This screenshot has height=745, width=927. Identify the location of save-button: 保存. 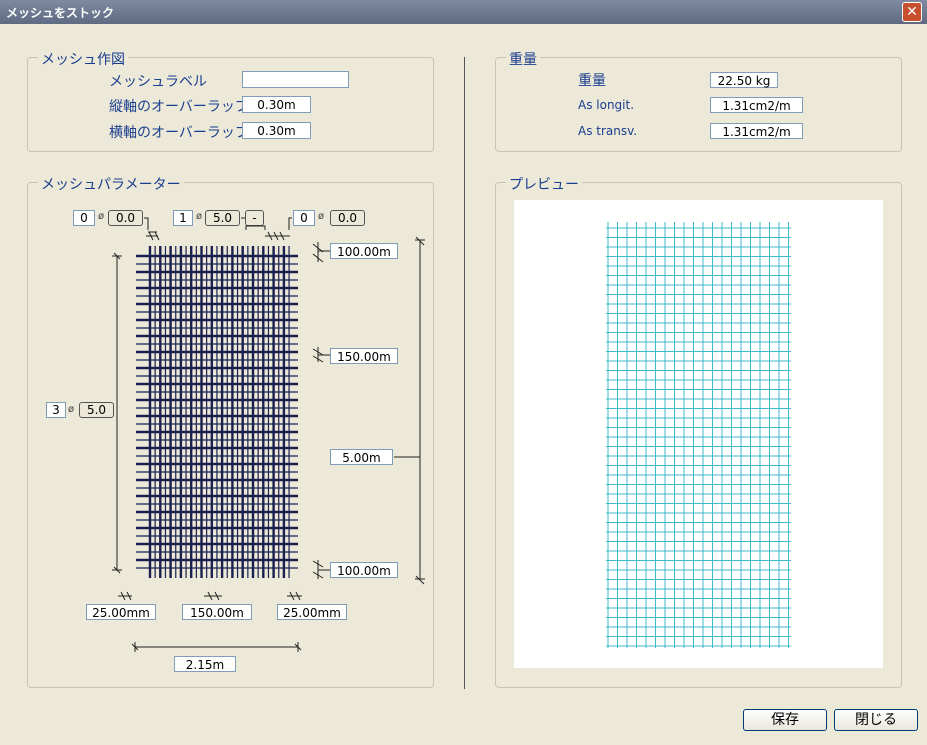
(785, 720).